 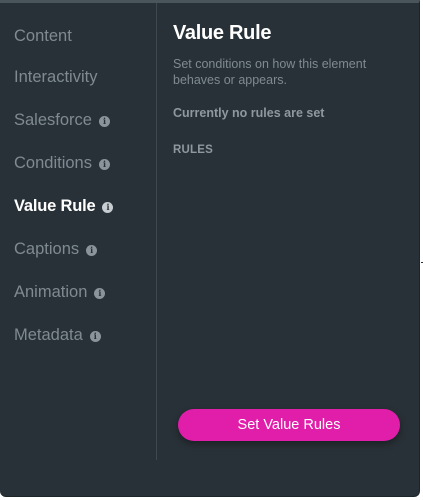 What do you see at coordinates (289, 425) in the screenshot?
I see `set-value-rules-button: Set Value Rules` at bounding box center [289, 425].